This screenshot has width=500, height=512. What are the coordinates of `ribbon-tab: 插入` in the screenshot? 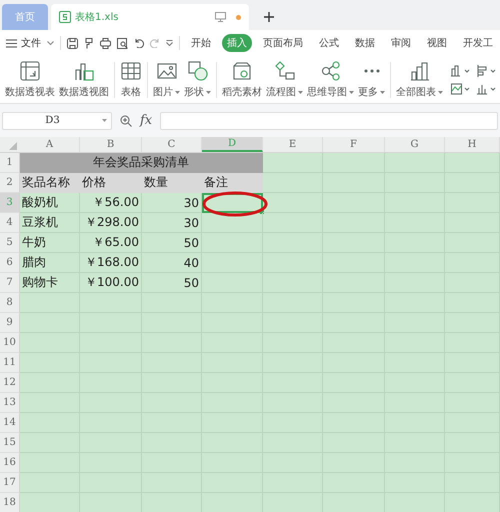 It's located at (237, 43).